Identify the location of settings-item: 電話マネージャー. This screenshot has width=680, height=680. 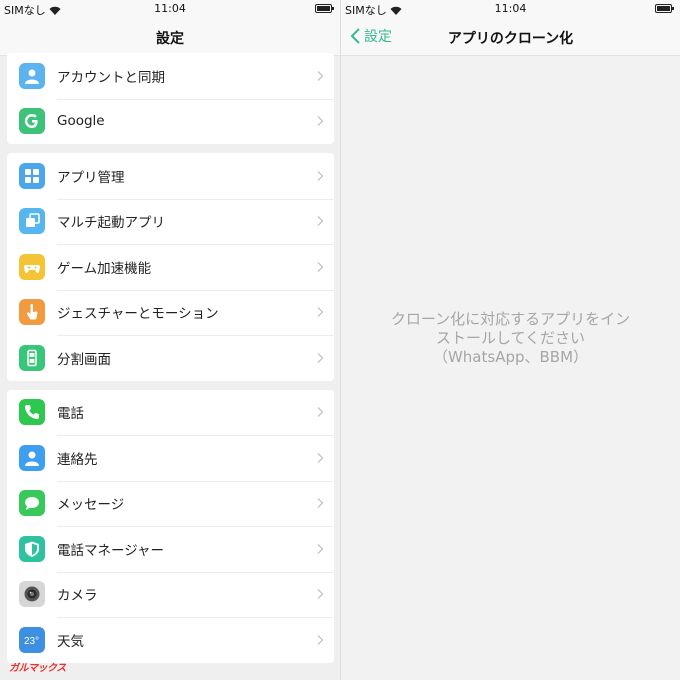
(170, 549).